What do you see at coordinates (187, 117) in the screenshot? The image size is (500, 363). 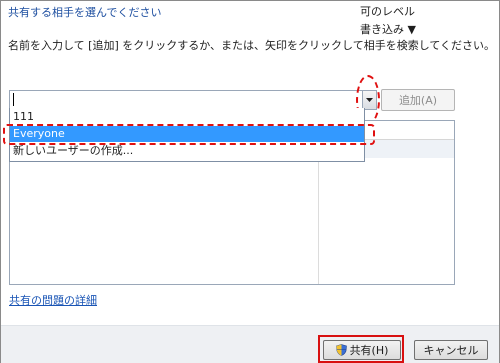 I see `dropdown-item-111: 111` at bounding box center [187, 117].